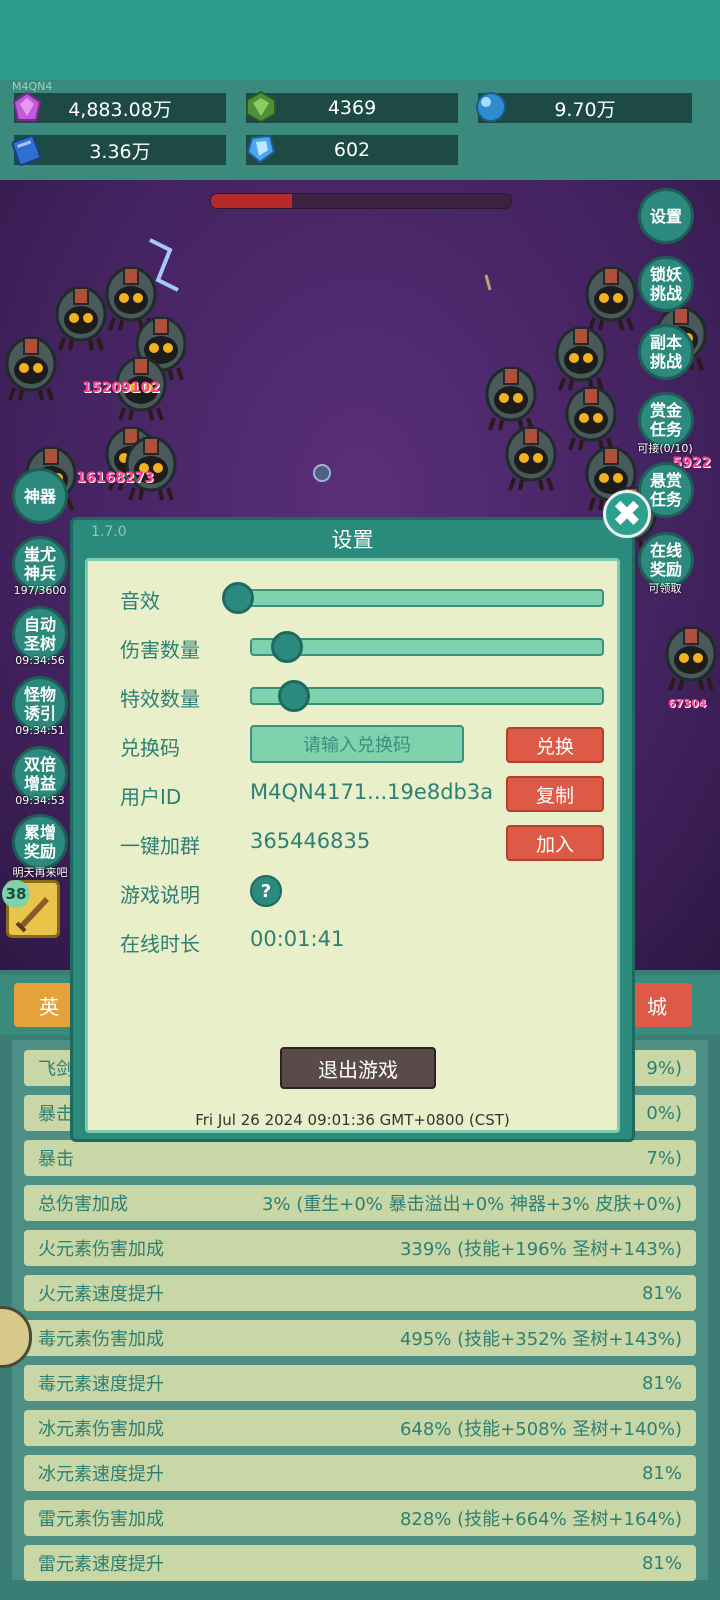 Image resolution: width=720 pixels, height=1600 pixels. What do you see at coordinates (101, 1474) in the screenshot?
I see `stat-name: 冰元素速度提升` at bounding box center [101, 1474].